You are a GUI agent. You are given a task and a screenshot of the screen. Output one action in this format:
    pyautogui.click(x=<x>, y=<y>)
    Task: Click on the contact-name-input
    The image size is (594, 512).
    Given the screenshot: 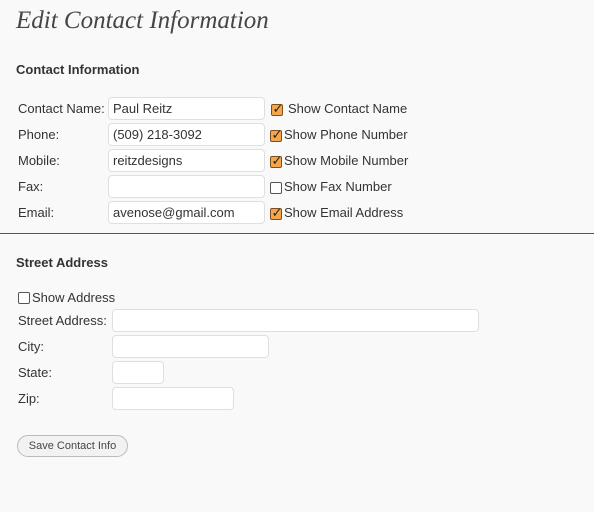 What is the action you would take?
    pyautogui.click(x=186, y=108)
    